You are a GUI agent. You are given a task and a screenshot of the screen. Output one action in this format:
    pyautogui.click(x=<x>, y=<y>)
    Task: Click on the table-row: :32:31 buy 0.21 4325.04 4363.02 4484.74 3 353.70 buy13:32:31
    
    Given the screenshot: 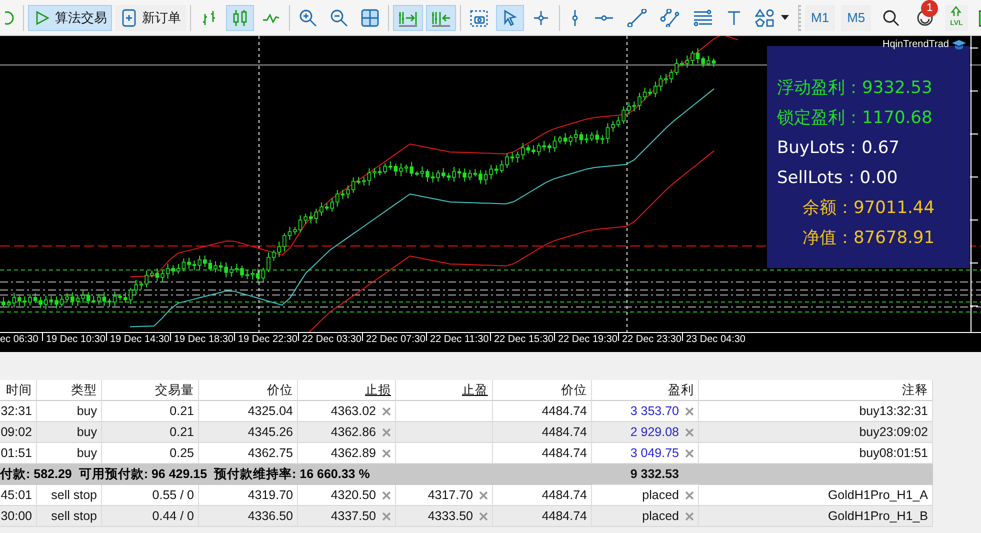 What is the action you would take?
    pyautogui.click(x=466, y=411)
    